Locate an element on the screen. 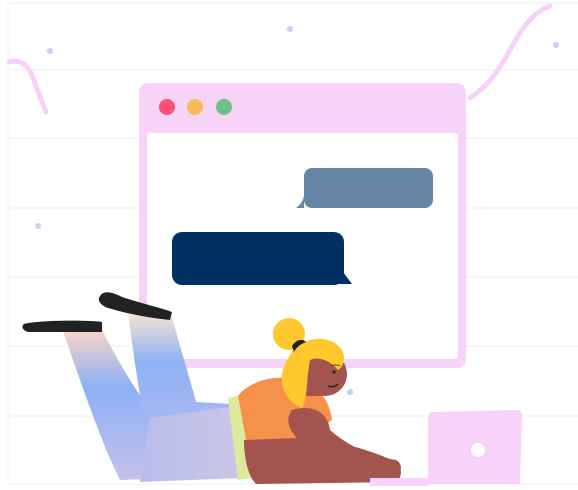 This screenshot has height=490, width=578. window-maximize-dot is located at coordinates (224, 107).